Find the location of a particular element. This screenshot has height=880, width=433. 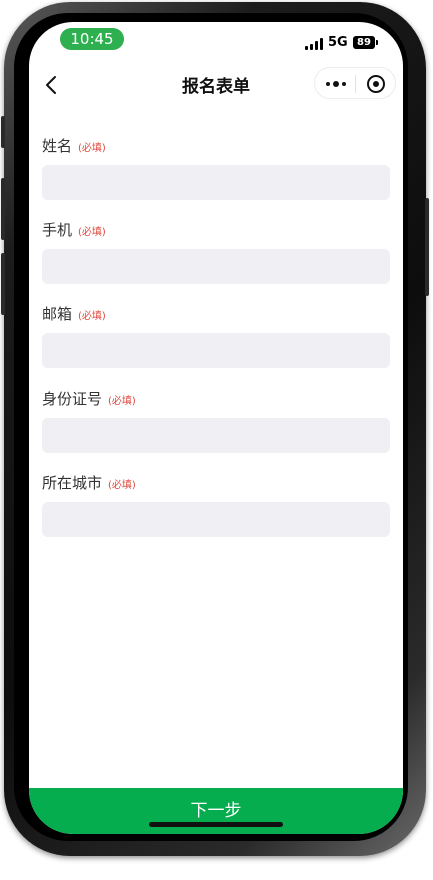

field-label-phone: 手机 (必填) is located at coordinates (74, 229).